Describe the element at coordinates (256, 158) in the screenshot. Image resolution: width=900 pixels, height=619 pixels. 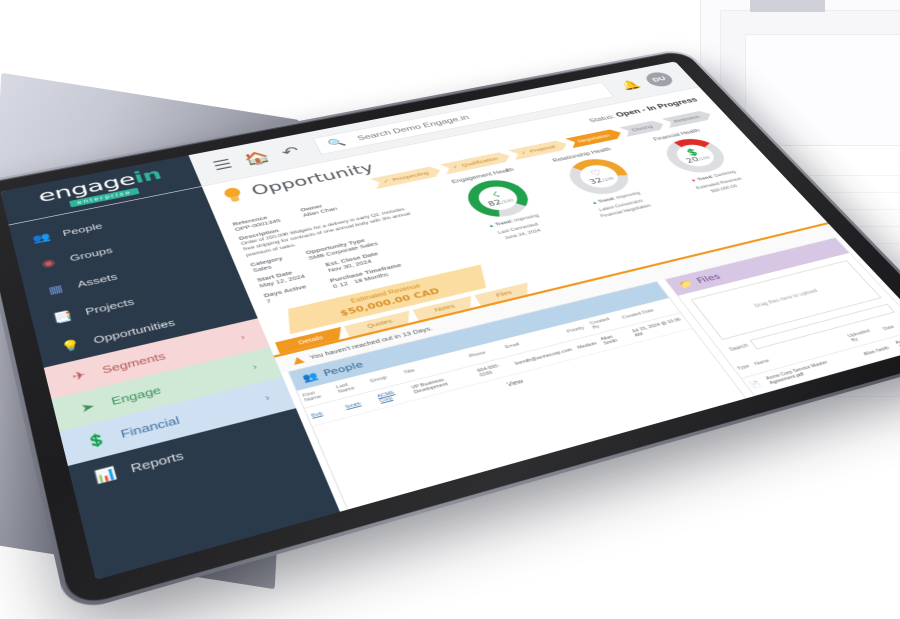
I see `home-icon: 🏠` at that location.